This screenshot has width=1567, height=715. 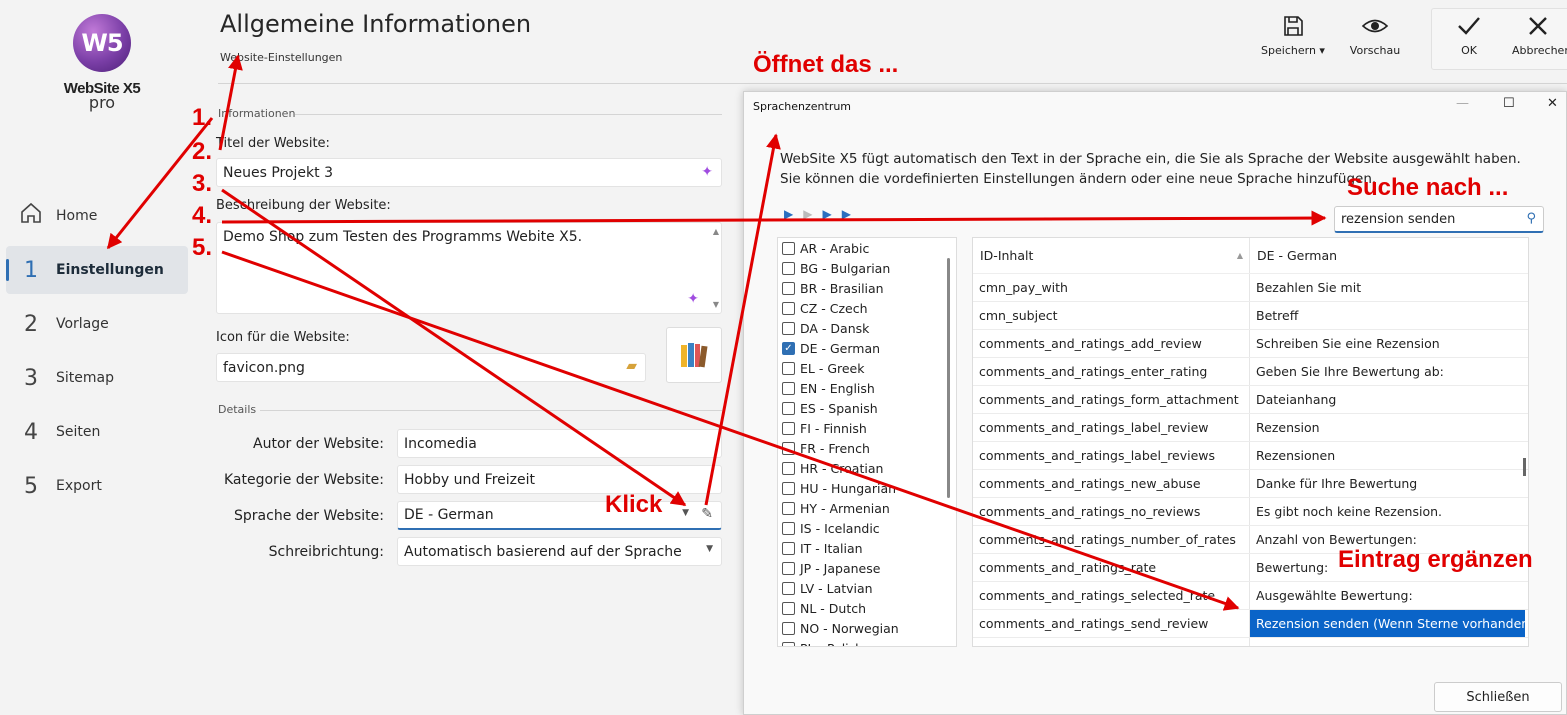 I want to click on column-de: DE - German, so click(x=1387, y=255).